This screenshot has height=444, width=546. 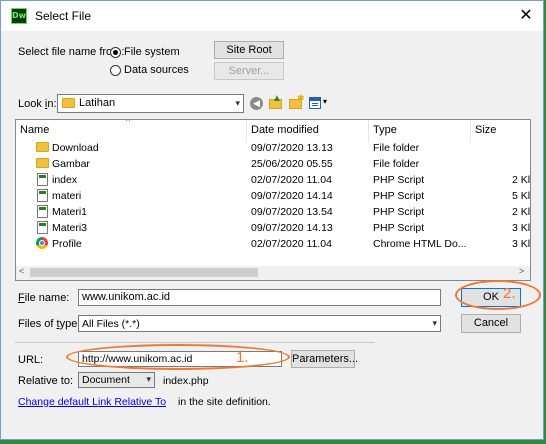 I want to click on file-row: index 02/07/2020 11.04 PHP Script 2 Kl, so click(x=273, y=180).